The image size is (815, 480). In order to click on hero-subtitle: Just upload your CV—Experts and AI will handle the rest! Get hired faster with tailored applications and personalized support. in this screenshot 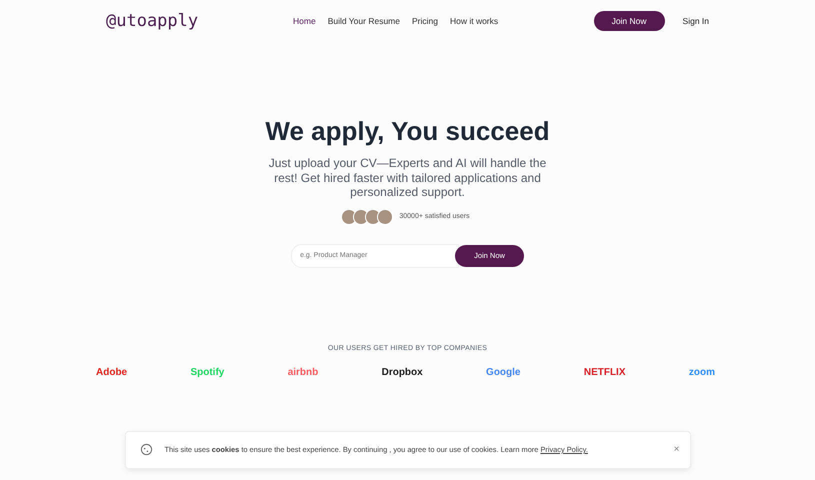, I will do `click(408, 178)`.